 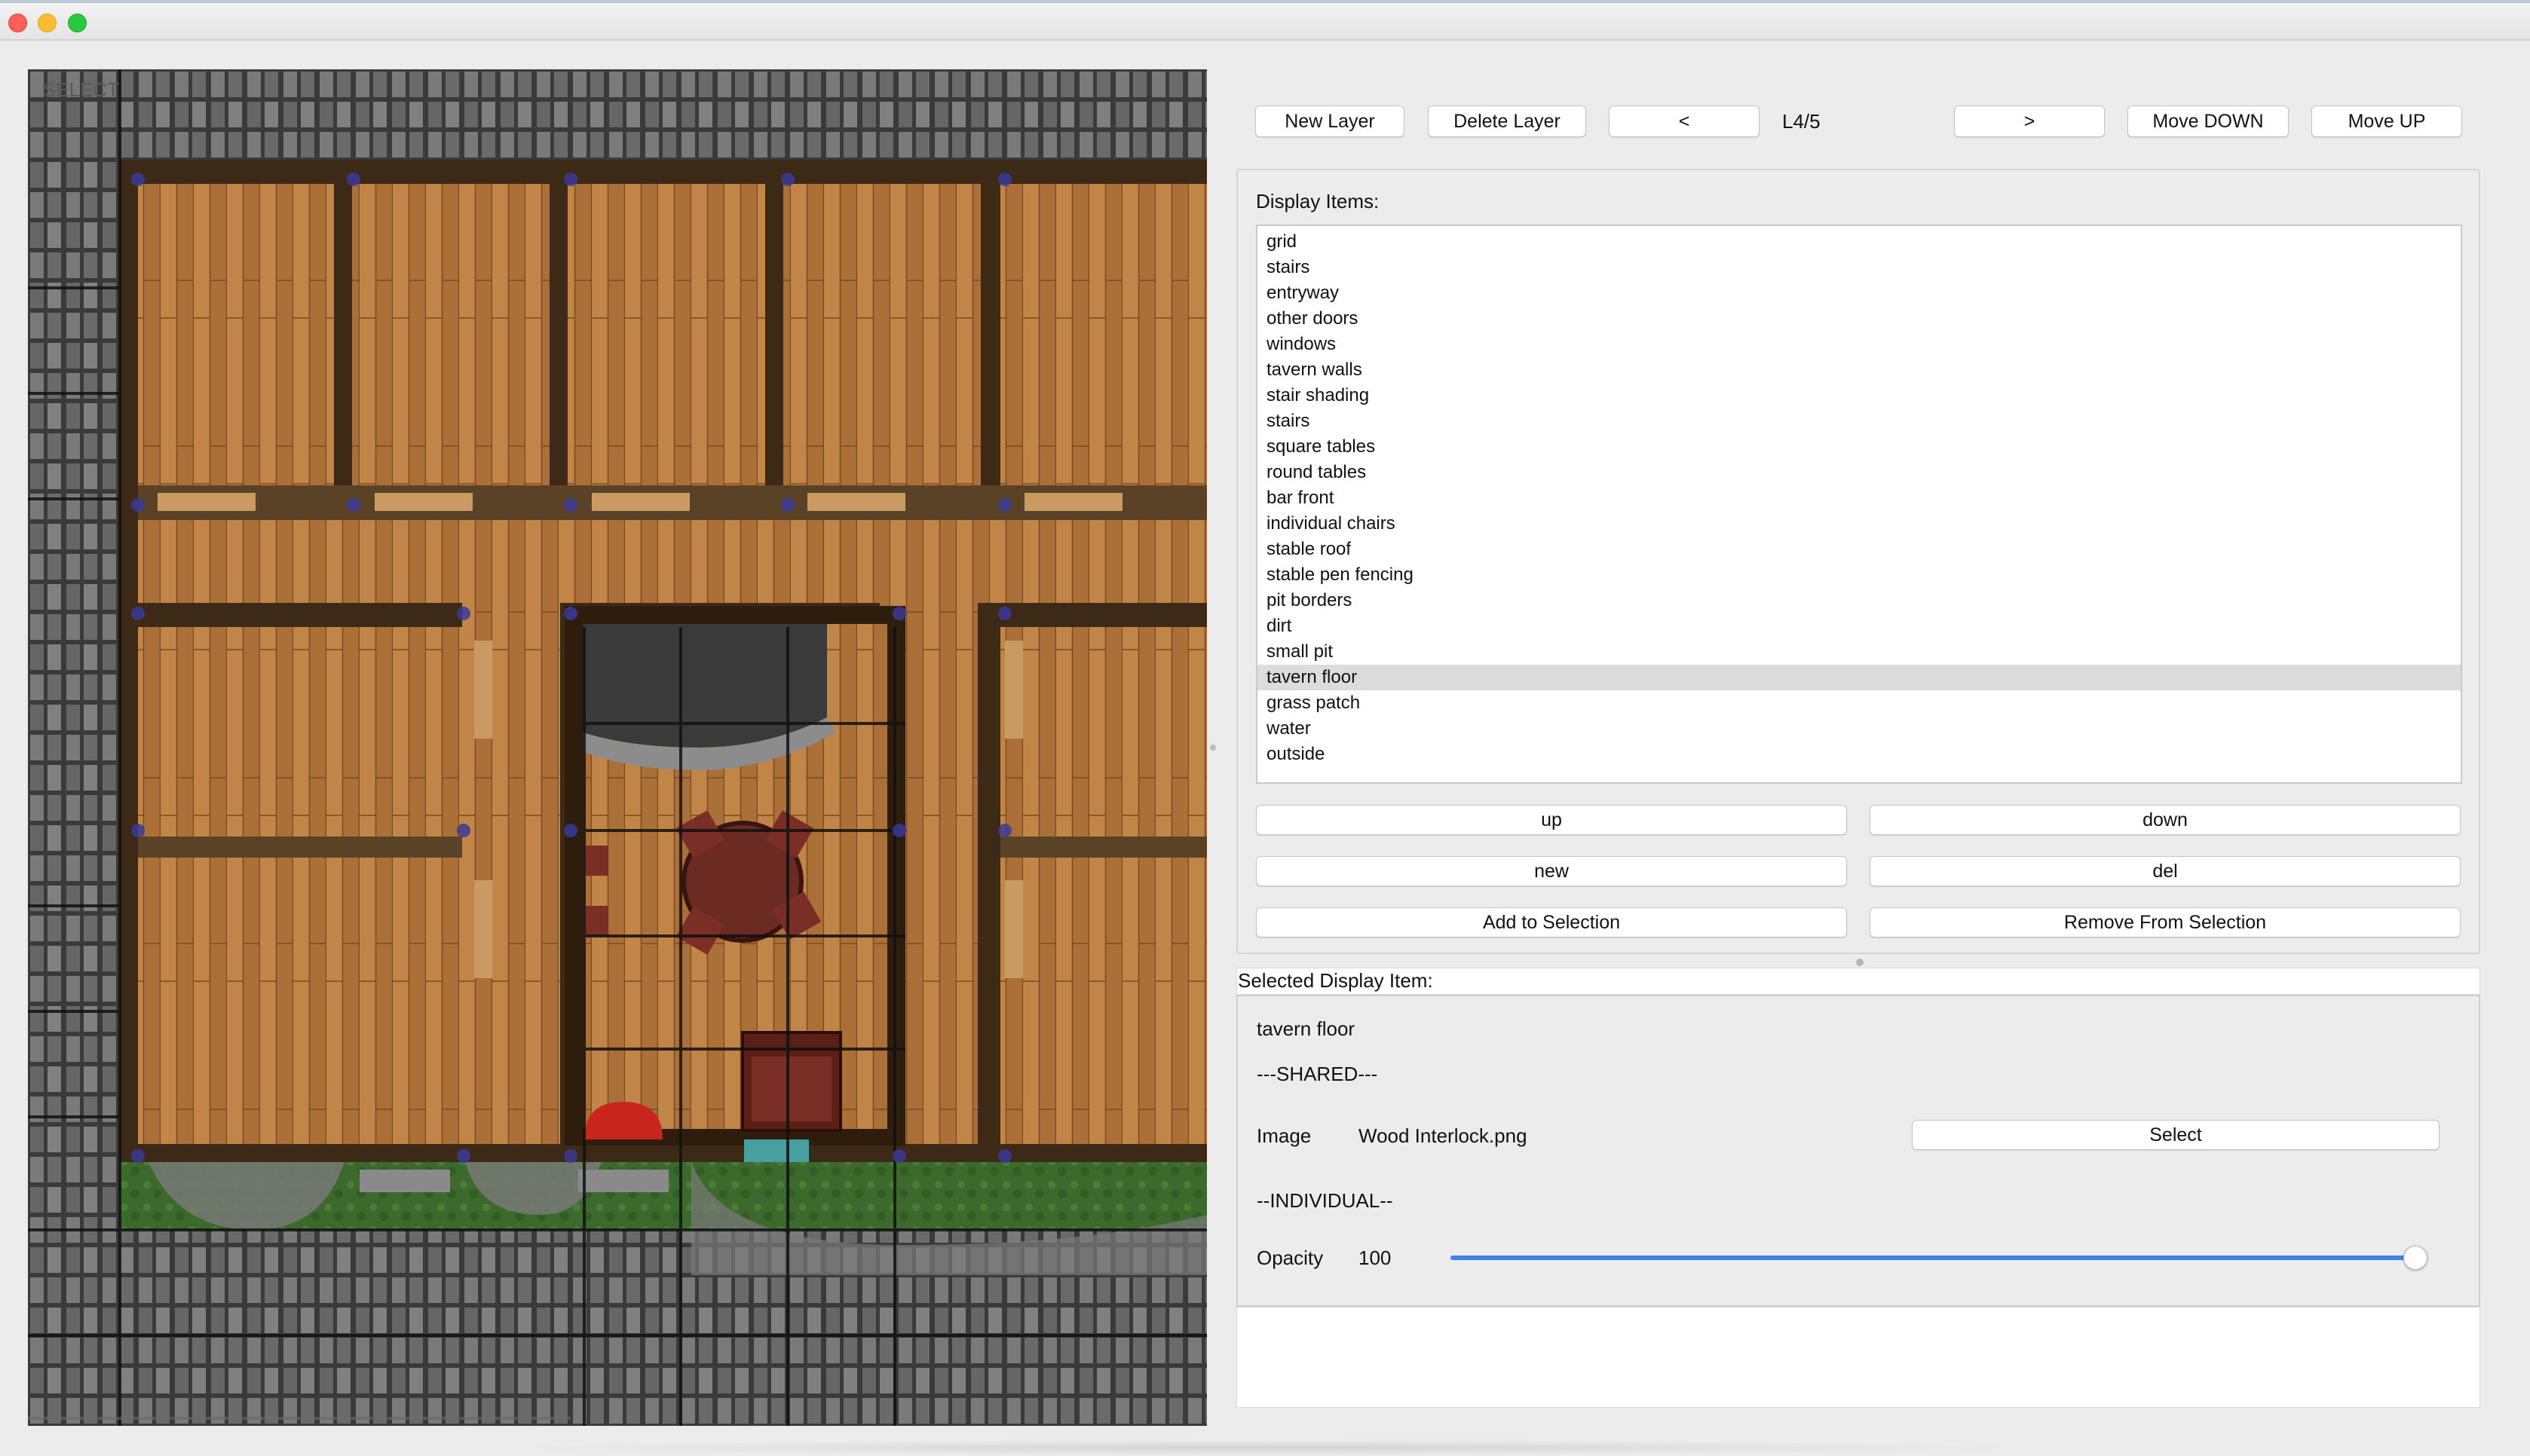 What do you see at coordinates (1290, 1257) in the screenshot?
I see `opacity-label: Opacity` at bounding box center [1290, 1257].